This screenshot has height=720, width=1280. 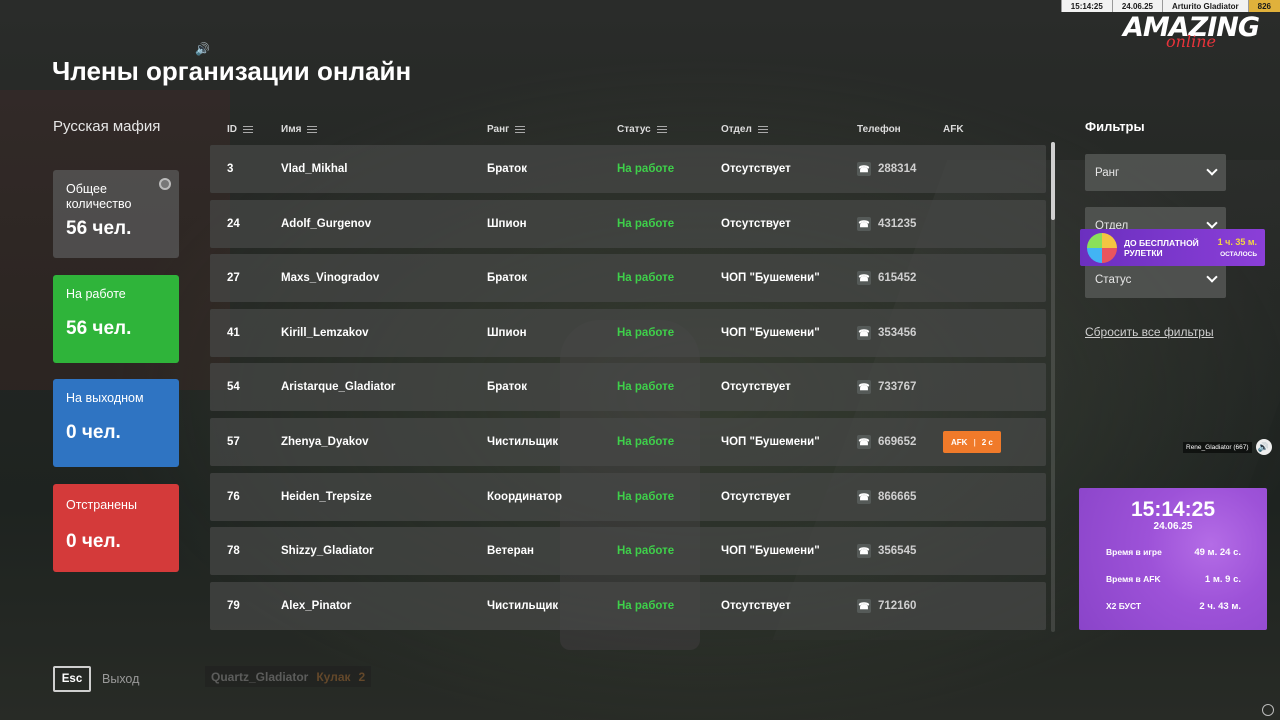 What do you see at coordinates (327, 551) in the screenshot?
I see `member-name: Shizzy_Gladiator` at bounding box center [327, 551].